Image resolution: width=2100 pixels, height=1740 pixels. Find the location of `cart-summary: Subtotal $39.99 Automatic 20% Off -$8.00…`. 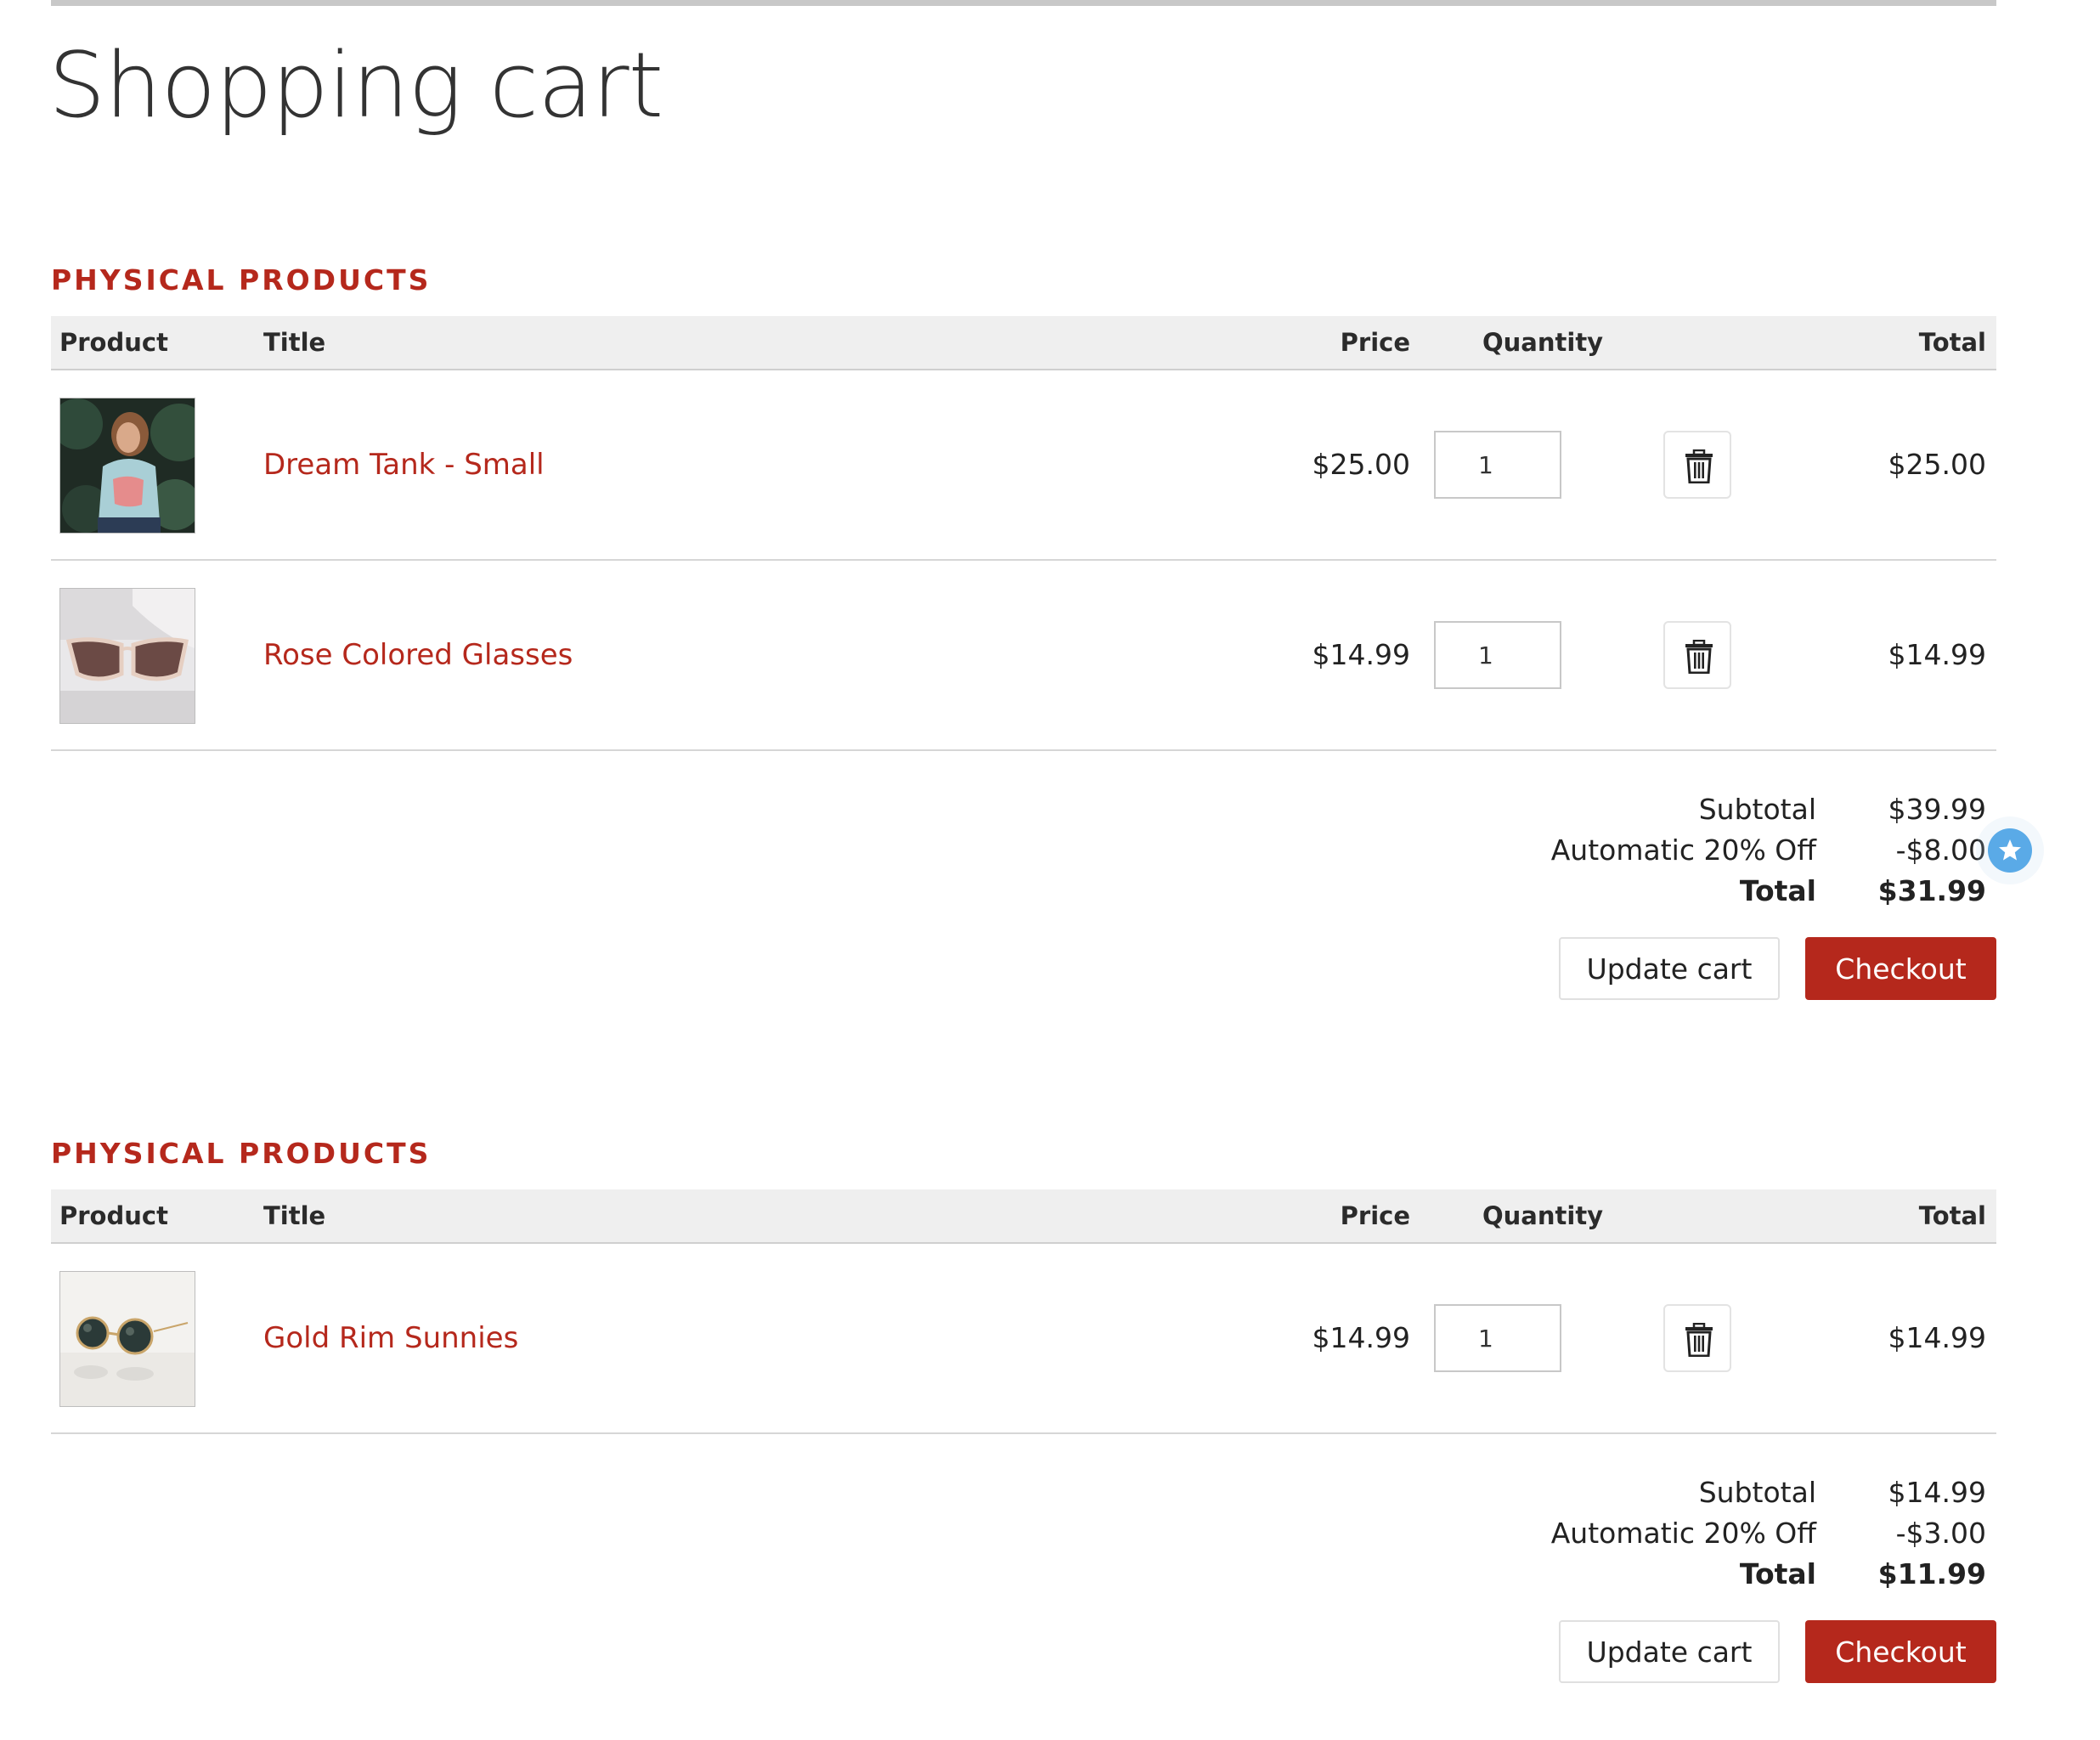

cart-summary: Subtotal $39.99 Automatic 20% Off -$8.00… is located at coordinates (1023, 848).